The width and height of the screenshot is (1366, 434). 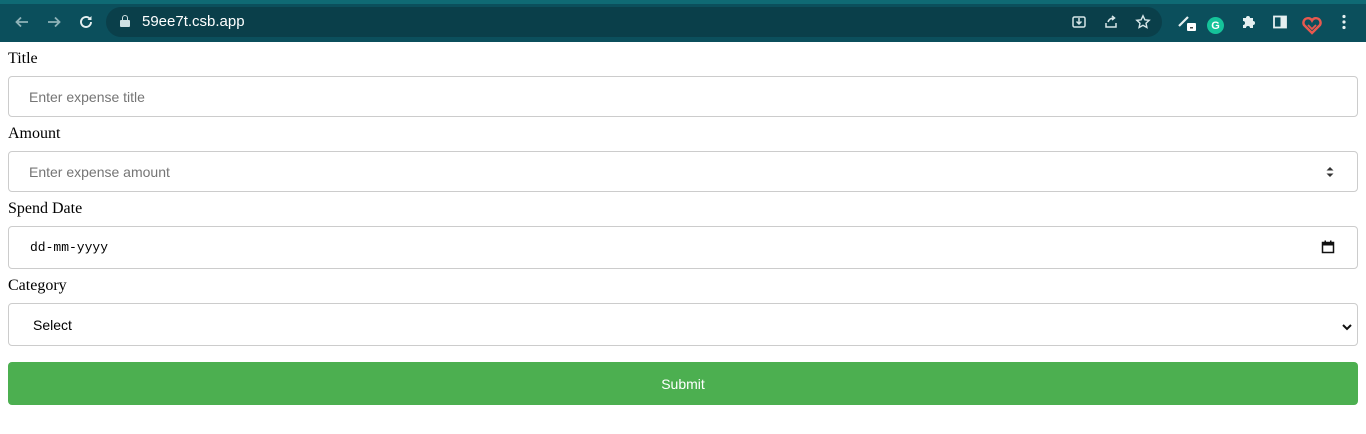 What do you see at coordinates (1187, 22) in the screenshot?
I see `pen-extension-icon` at bounding box center [1187, 22].